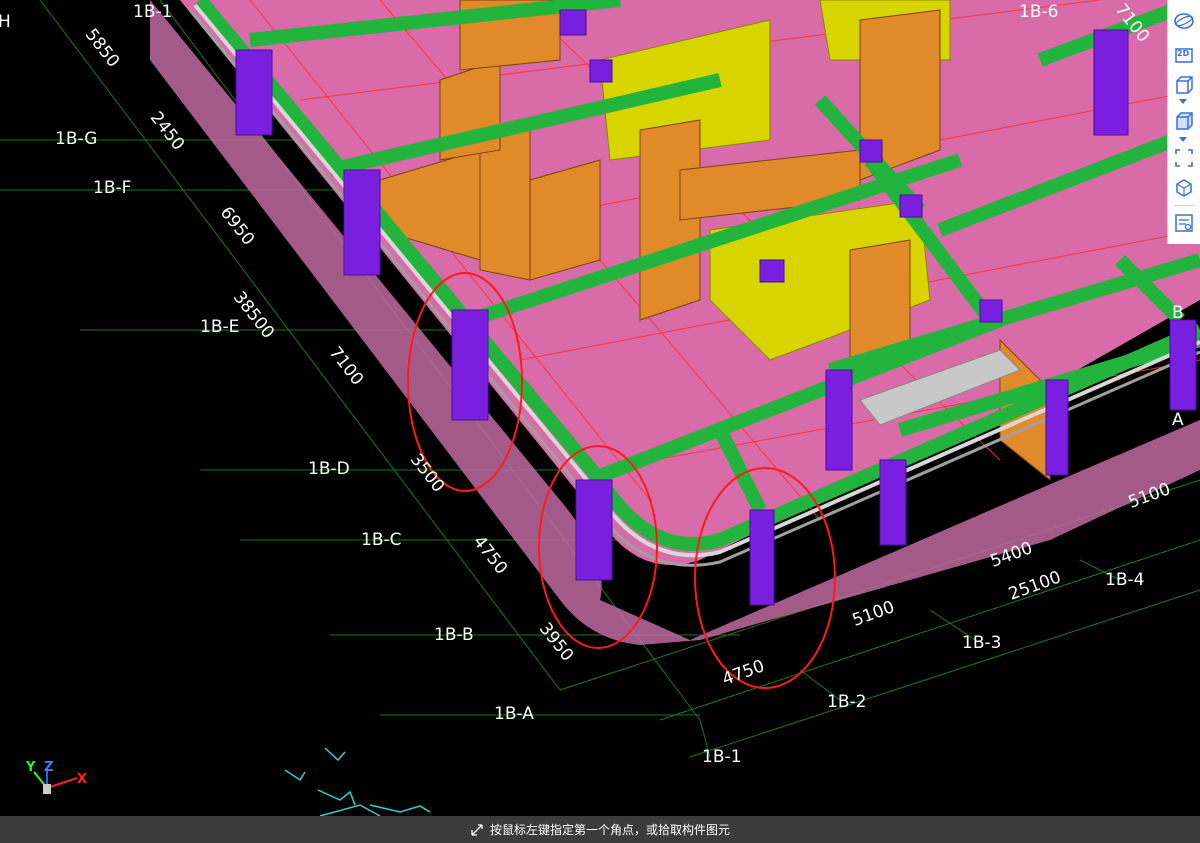  What do you see at coordinates (982, 643) in the screenshot?
I see `grid-axis-1b-3: 1B-3` at bounding box center [982, 643].